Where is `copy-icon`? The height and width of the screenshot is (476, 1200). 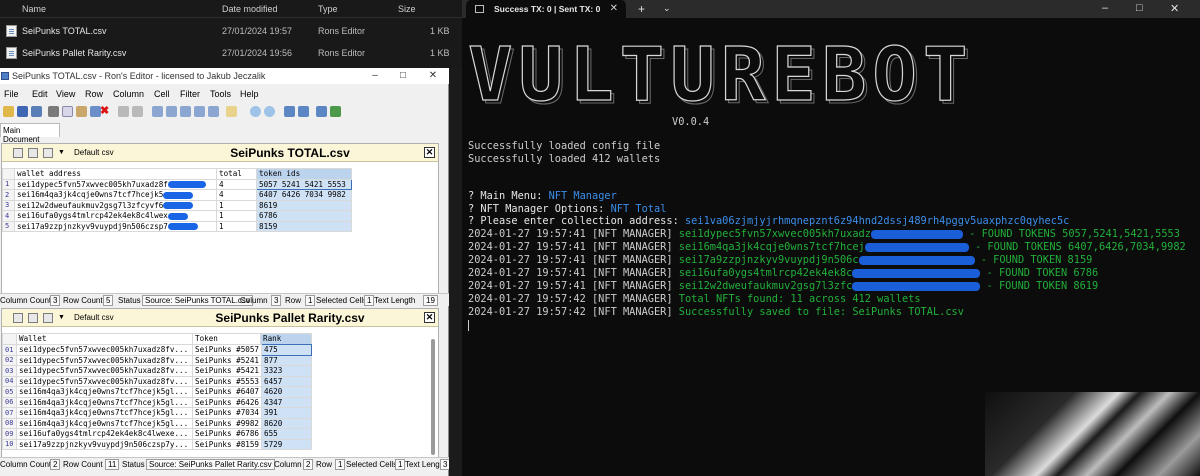
copy-icon is located at coordinates (67, 111).